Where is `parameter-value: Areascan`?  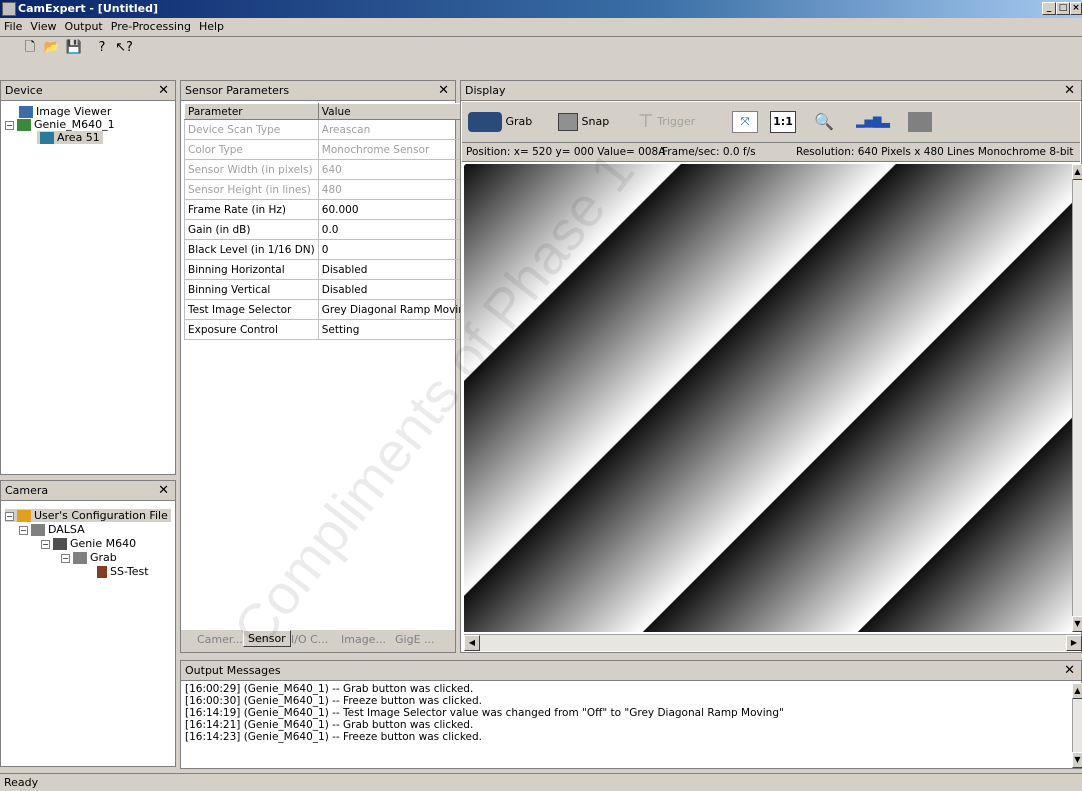 parameter-value: Areascan is located at coordinates (396, 129).